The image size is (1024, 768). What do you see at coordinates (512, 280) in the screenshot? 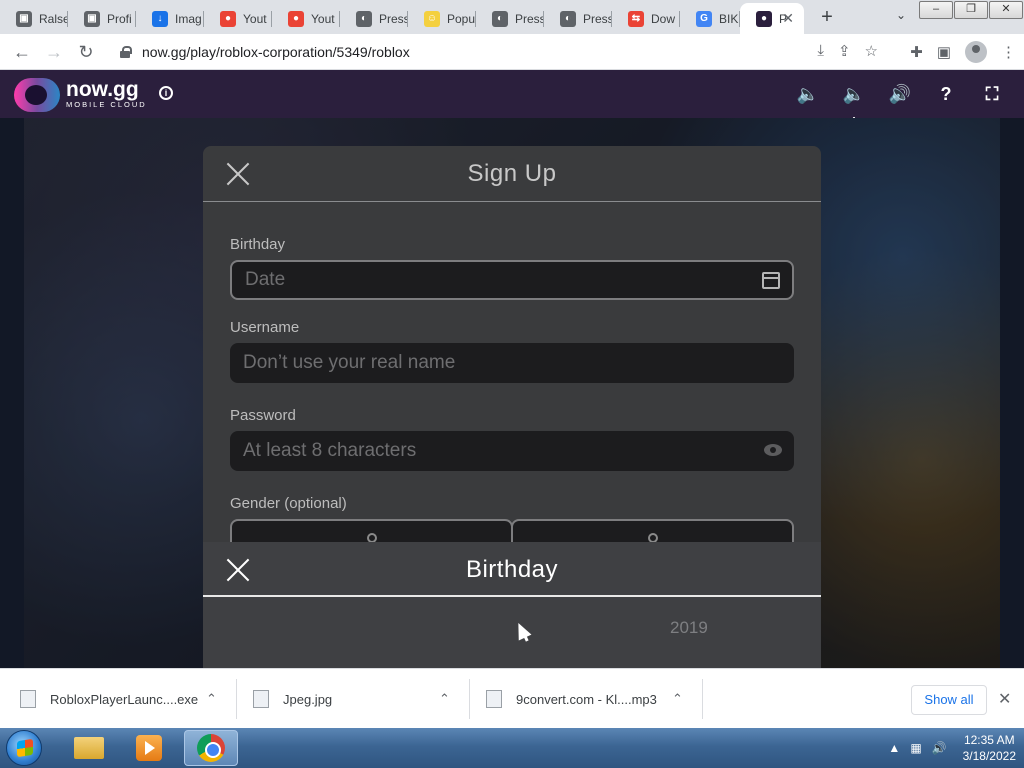
I see `birthday-field: Date` at bounding box center [512, 280].